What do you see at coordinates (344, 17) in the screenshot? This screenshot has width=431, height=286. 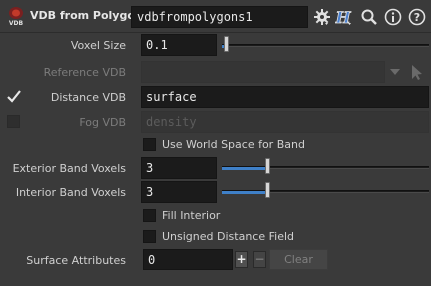 I see `help-h-icon: H` at bounding box center [344, 17].